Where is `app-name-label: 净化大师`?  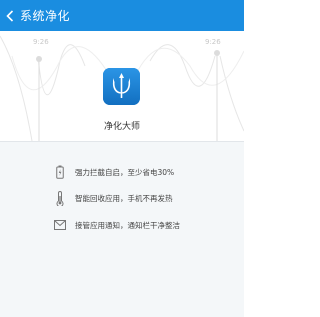 app-name-label: 净化大师 is located at coordinates (121, 127).